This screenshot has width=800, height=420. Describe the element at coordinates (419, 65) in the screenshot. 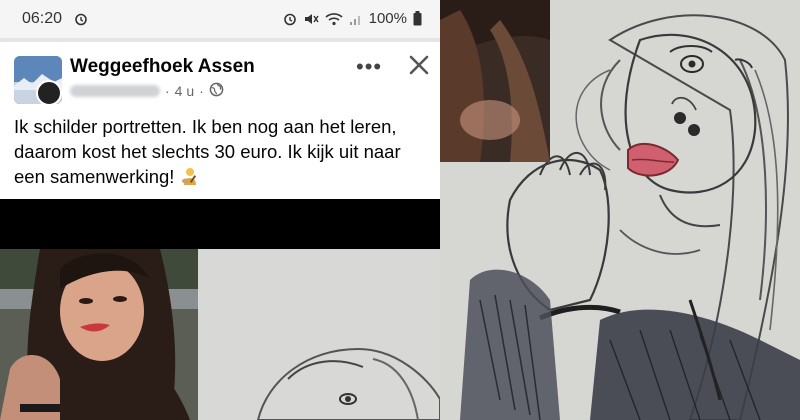

I see `close-icon` at that location.